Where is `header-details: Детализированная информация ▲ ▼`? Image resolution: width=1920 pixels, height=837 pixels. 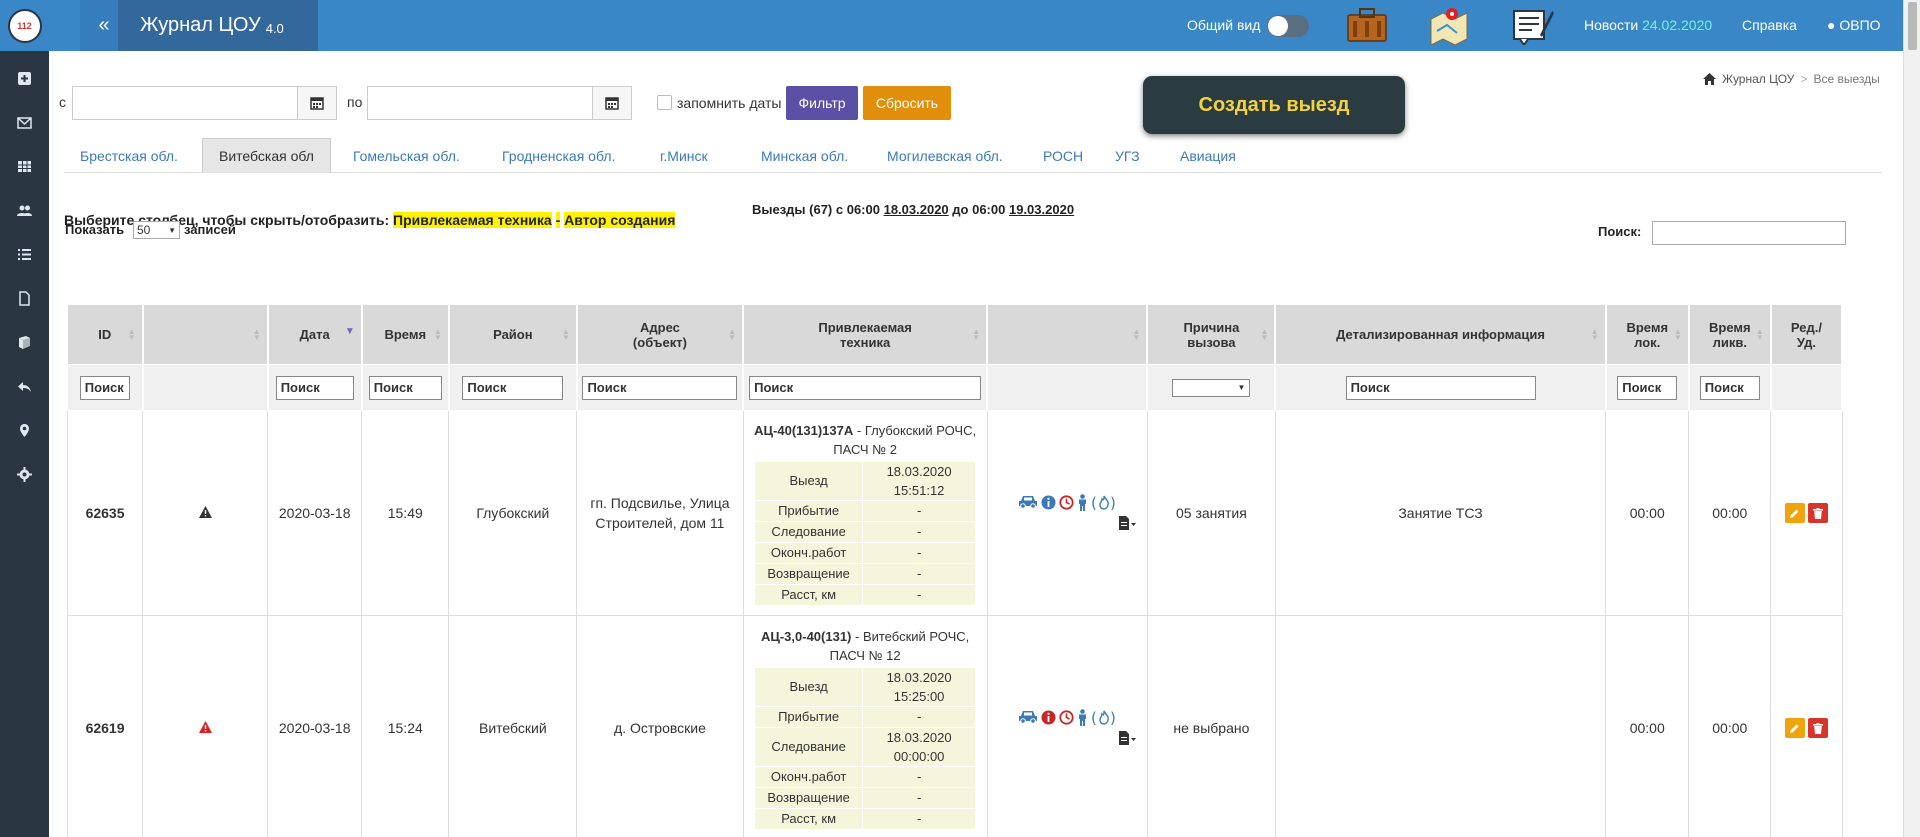 header-details: Детализированная информация ▲ ▼ is located at coordinates (1440, 334).